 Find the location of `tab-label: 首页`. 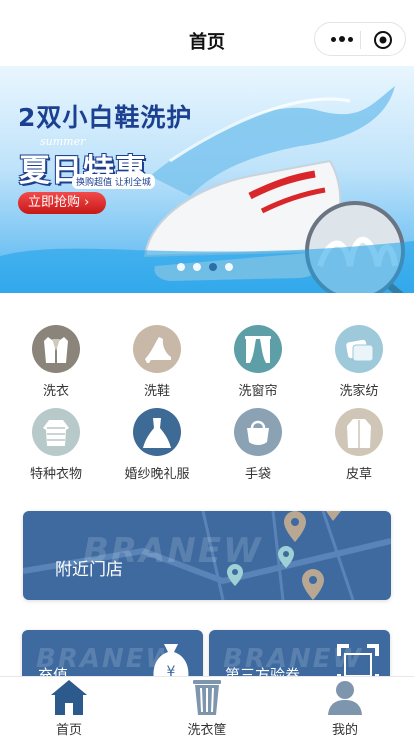

tab-label: 首页 is located at coordinates (68, 730).